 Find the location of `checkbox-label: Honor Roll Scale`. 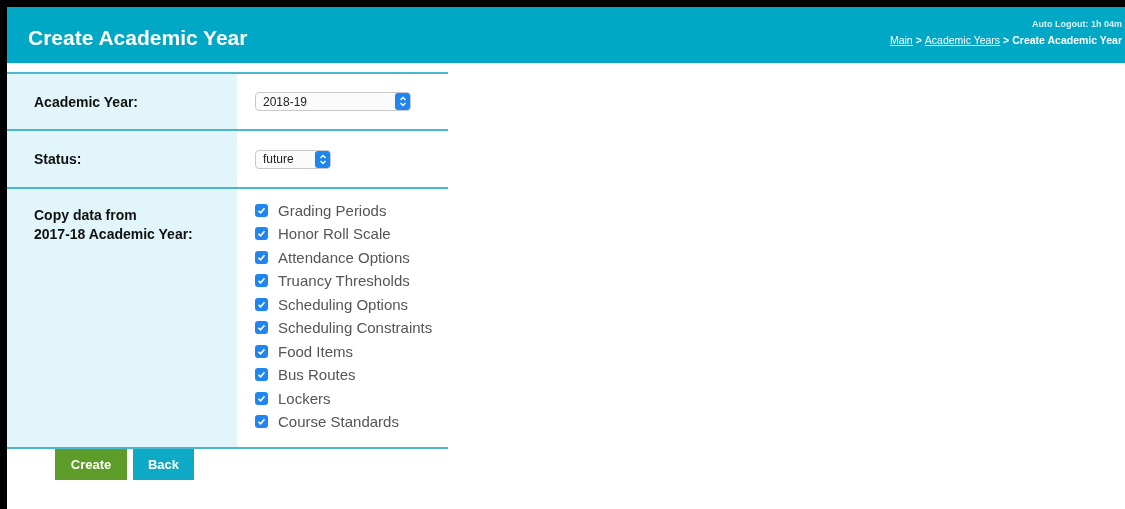

checkbox-label: Honor Roll Scale is located at coordinates (334, 233).